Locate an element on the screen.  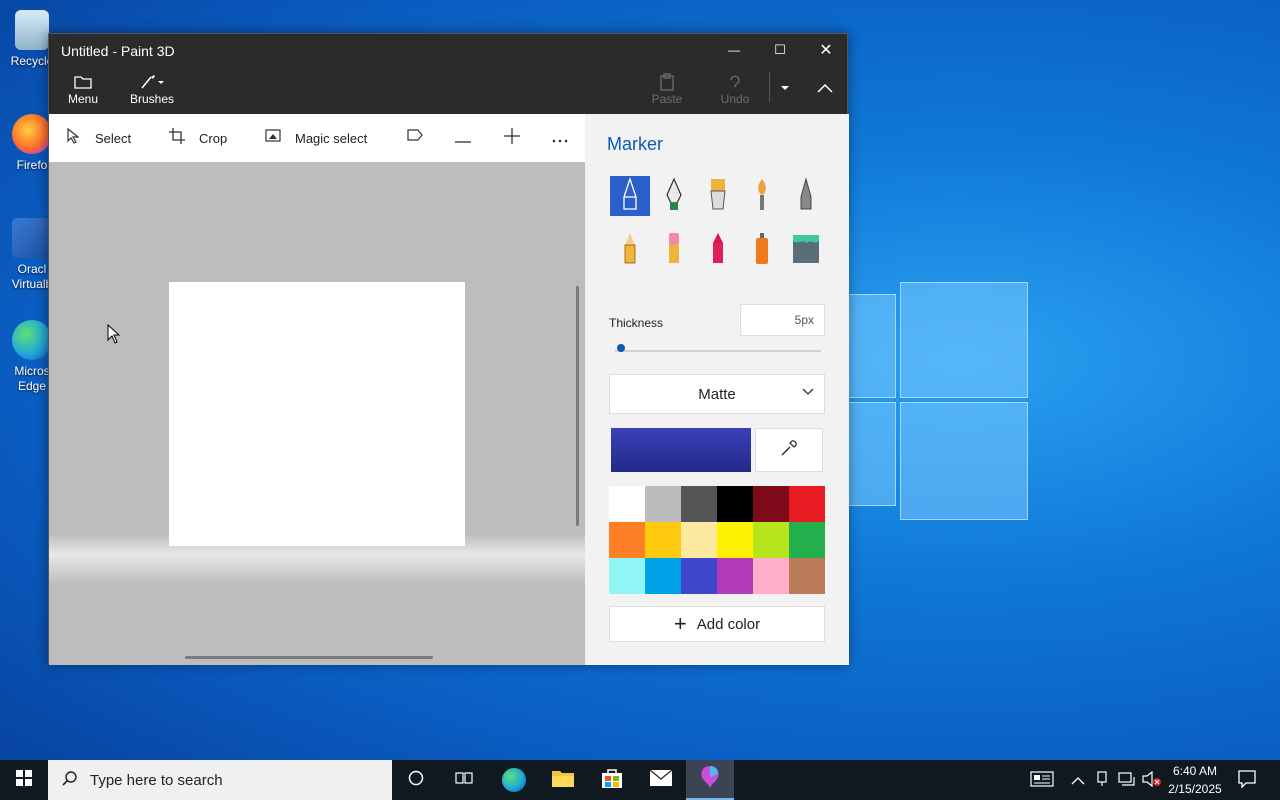
thickness-slider is located at coordinates (718, 351).